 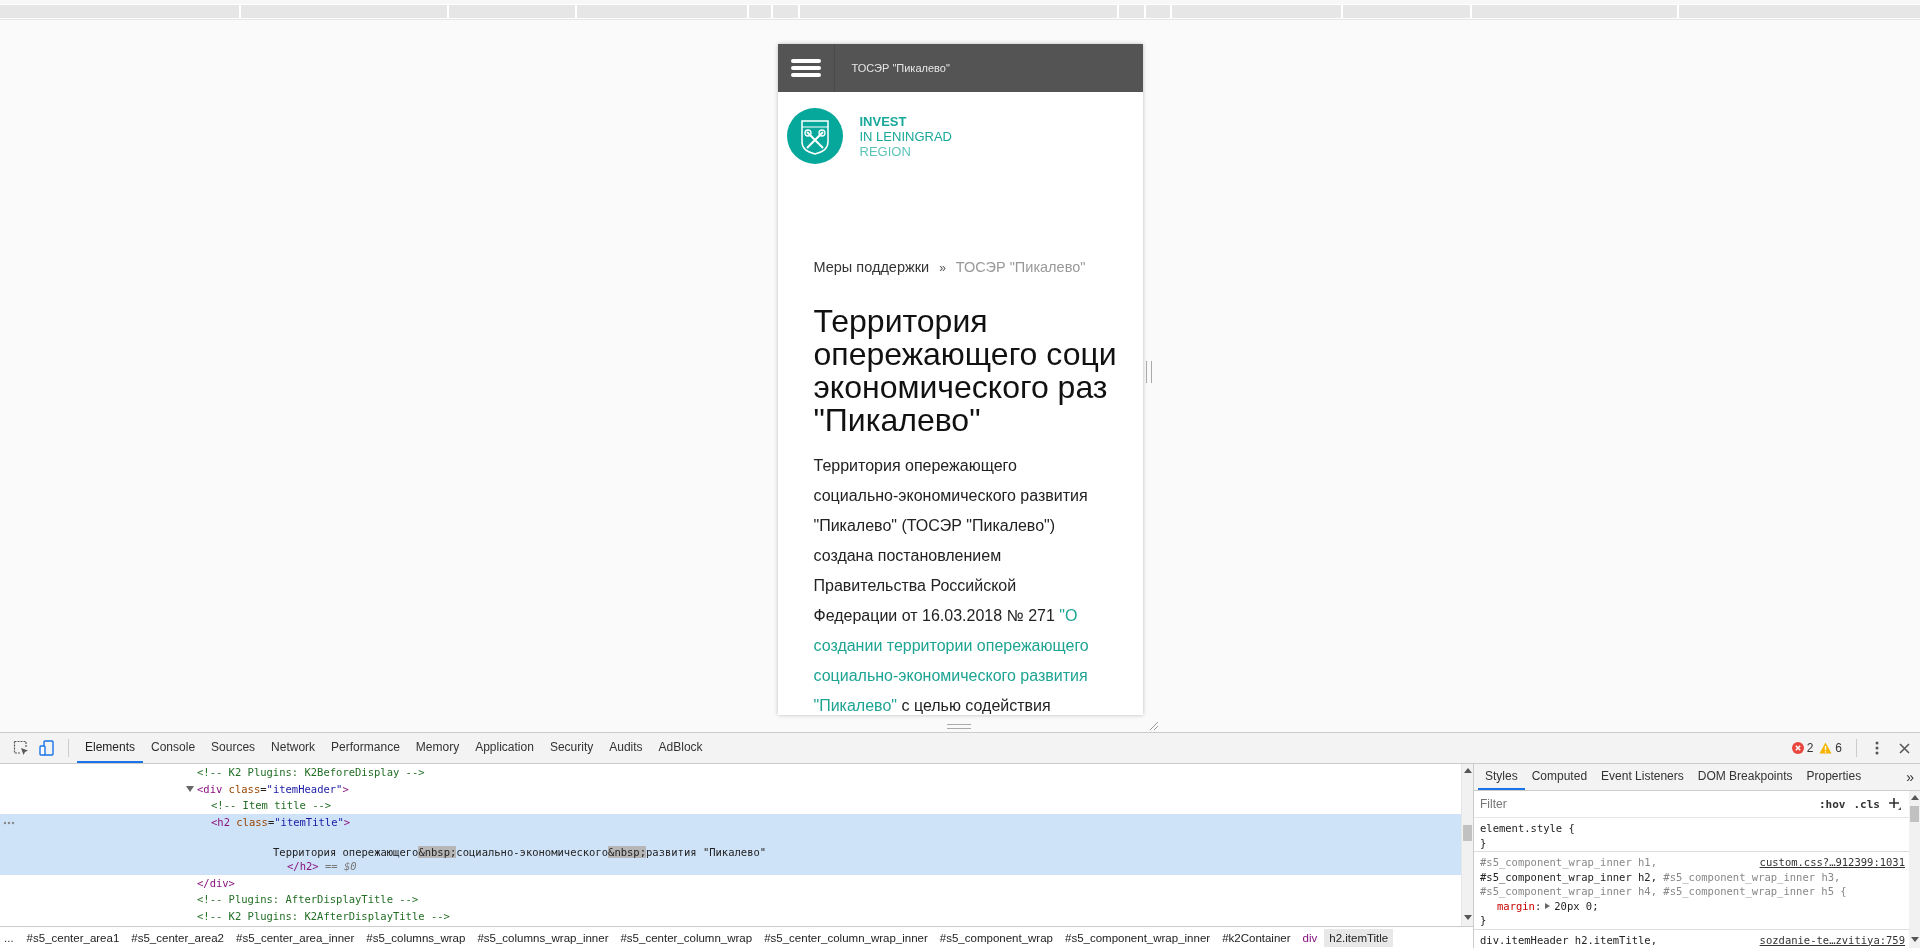 I want to click on code-line: <!-- K2 Plugins: K2BeforeDisplay -->, so click(x=311, y=772).